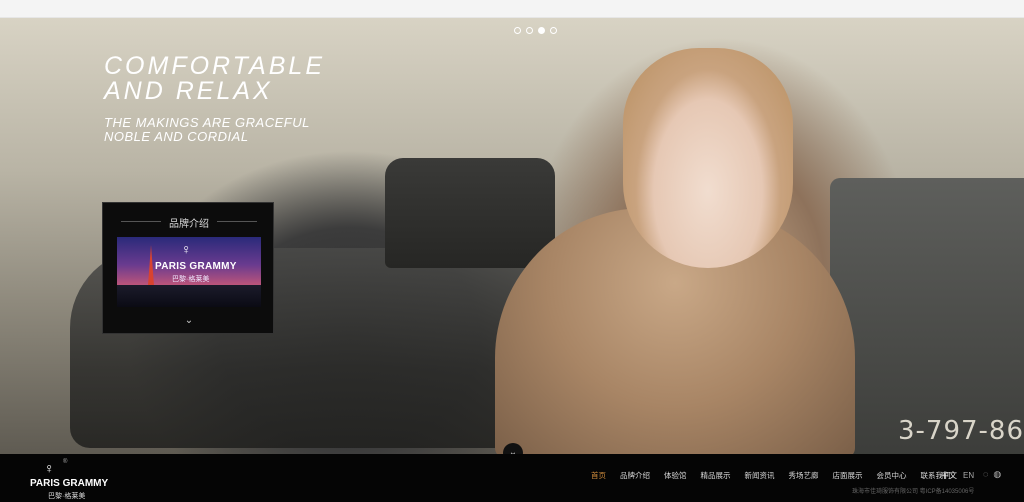 This screenshot has width=1024, height=502. What do you see at coordinates (675, 477) in the screenshot?
I see `nav-item-experience: 体验馆` at bounding box center [675, 477].